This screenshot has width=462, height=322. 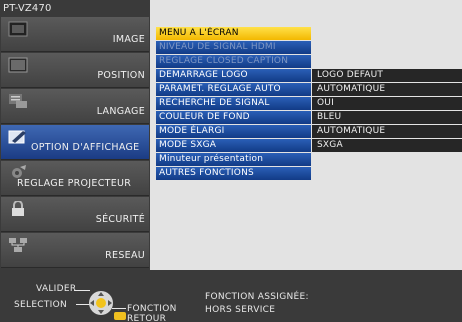 I want to click on sidebar-item-image: IMAGE, so click(x=75, y=34).